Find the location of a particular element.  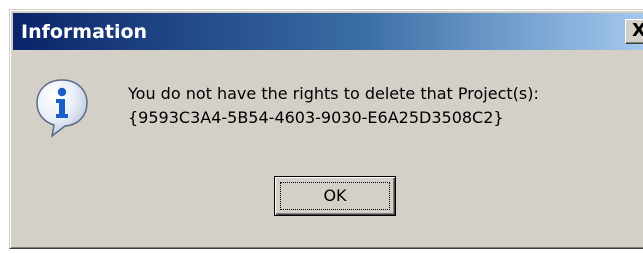

message-line-2-project-id: {9593C3A4-5B54-4603-9030-E6A25D3508C2} is located at coordinates (316, 117).